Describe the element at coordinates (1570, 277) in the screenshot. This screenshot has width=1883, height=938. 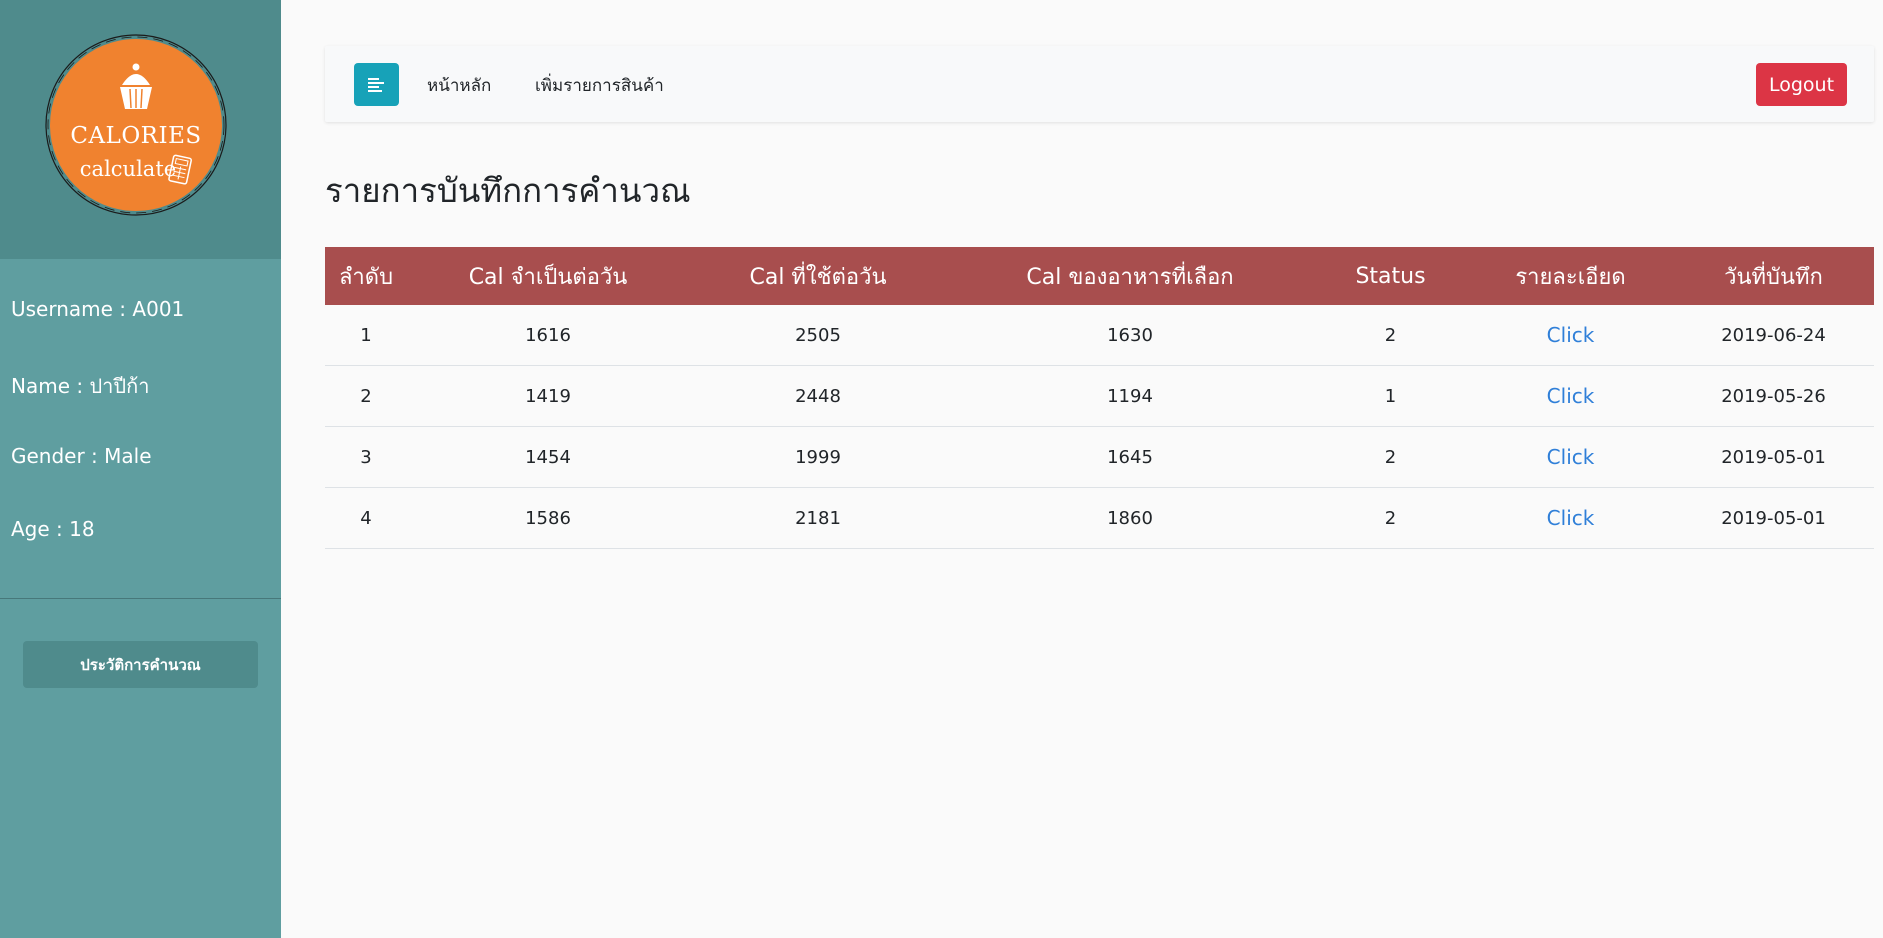
I see `header-detail: รายละเอียด` at that location.